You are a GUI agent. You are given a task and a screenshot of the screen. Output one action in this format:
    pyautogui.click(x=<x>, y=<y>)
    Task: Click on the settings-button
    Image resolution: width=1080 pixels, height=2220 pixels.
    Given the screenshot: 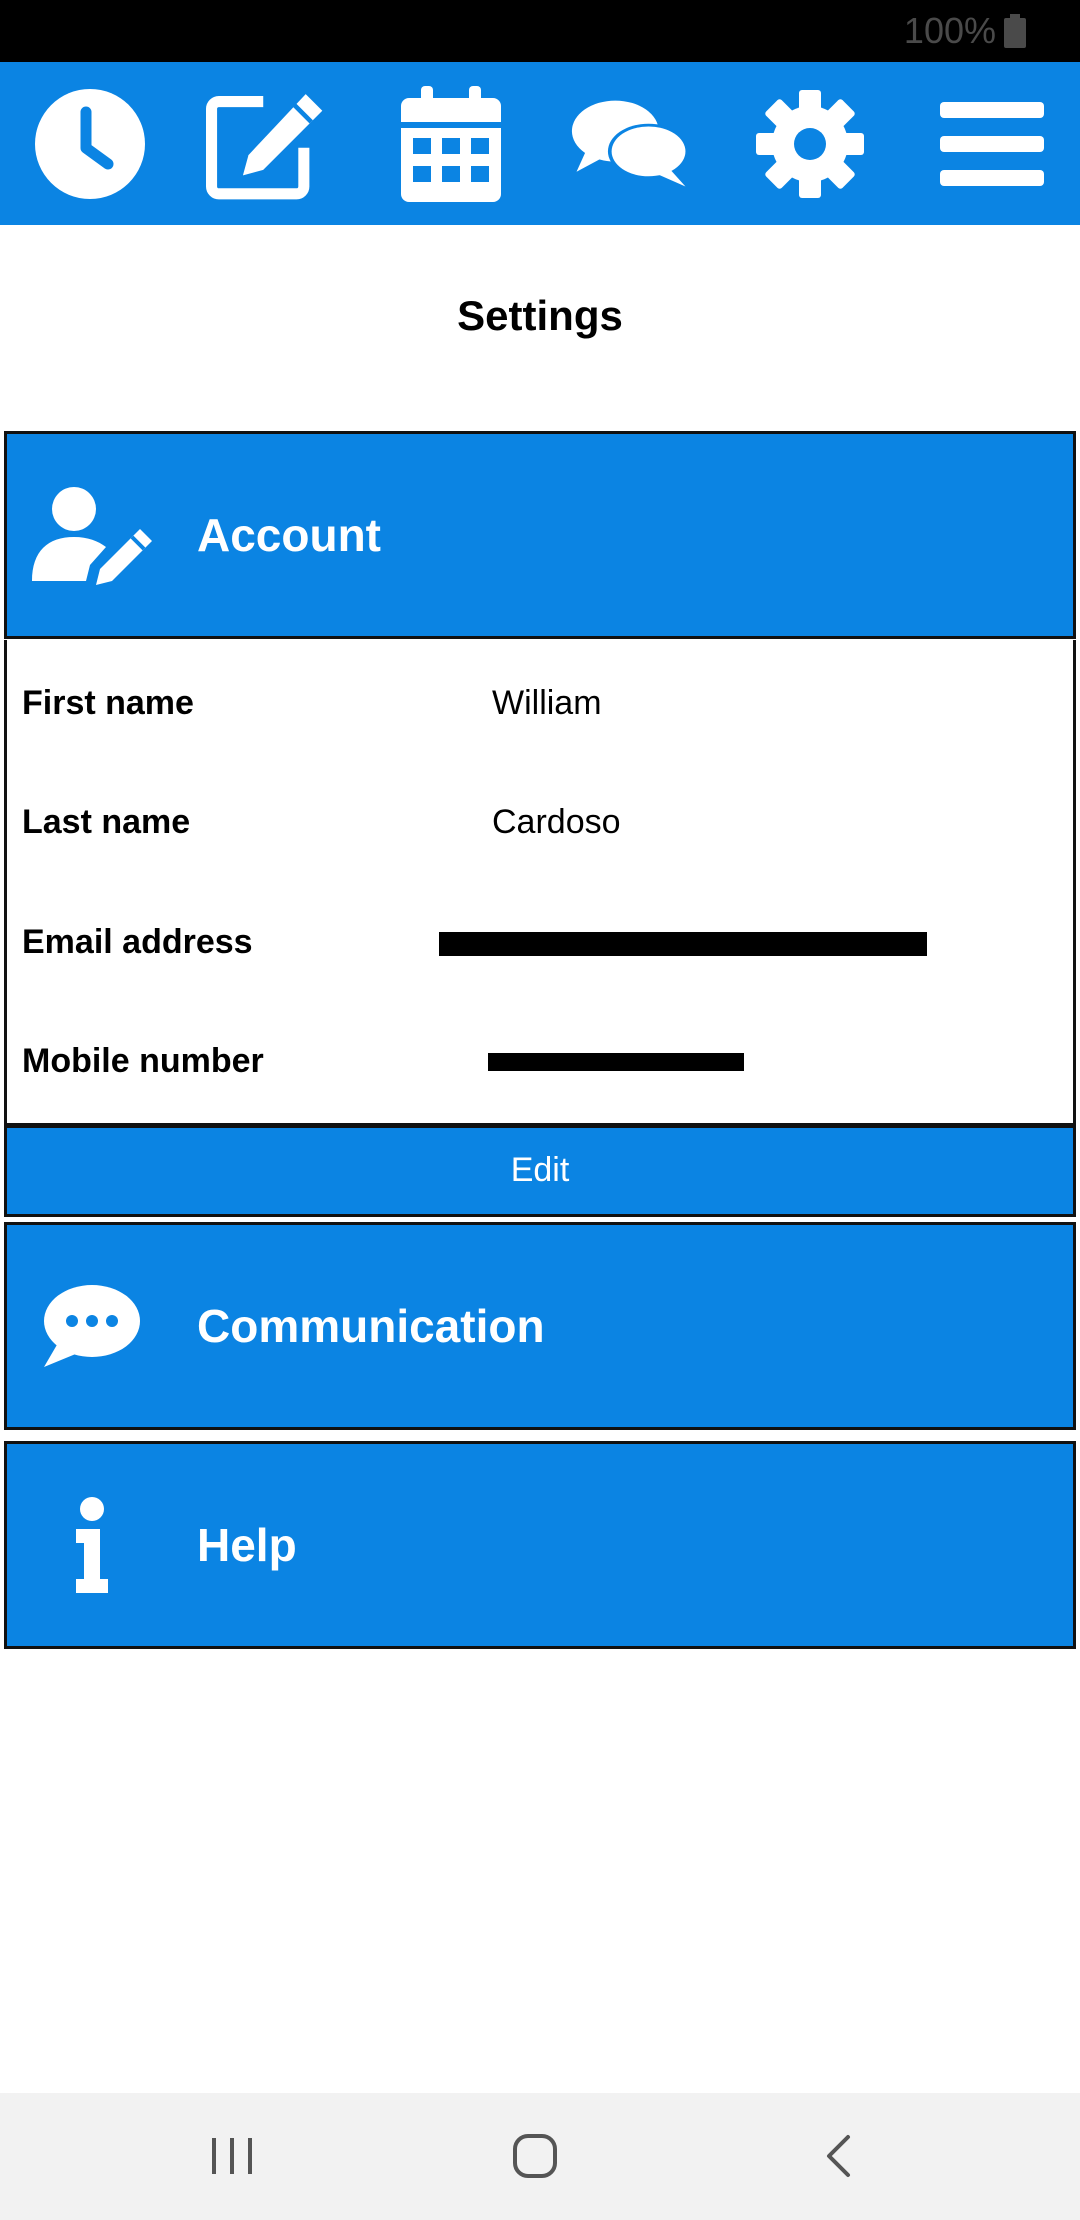 What is the action you would take?
    pyautogui.click(x=810, y=144)
    